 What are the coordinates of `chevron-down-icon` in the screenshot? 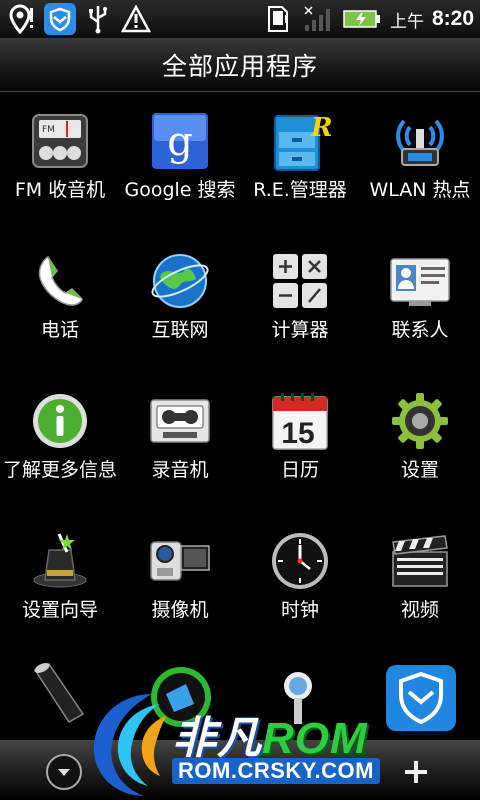 It's located at (64, 772).